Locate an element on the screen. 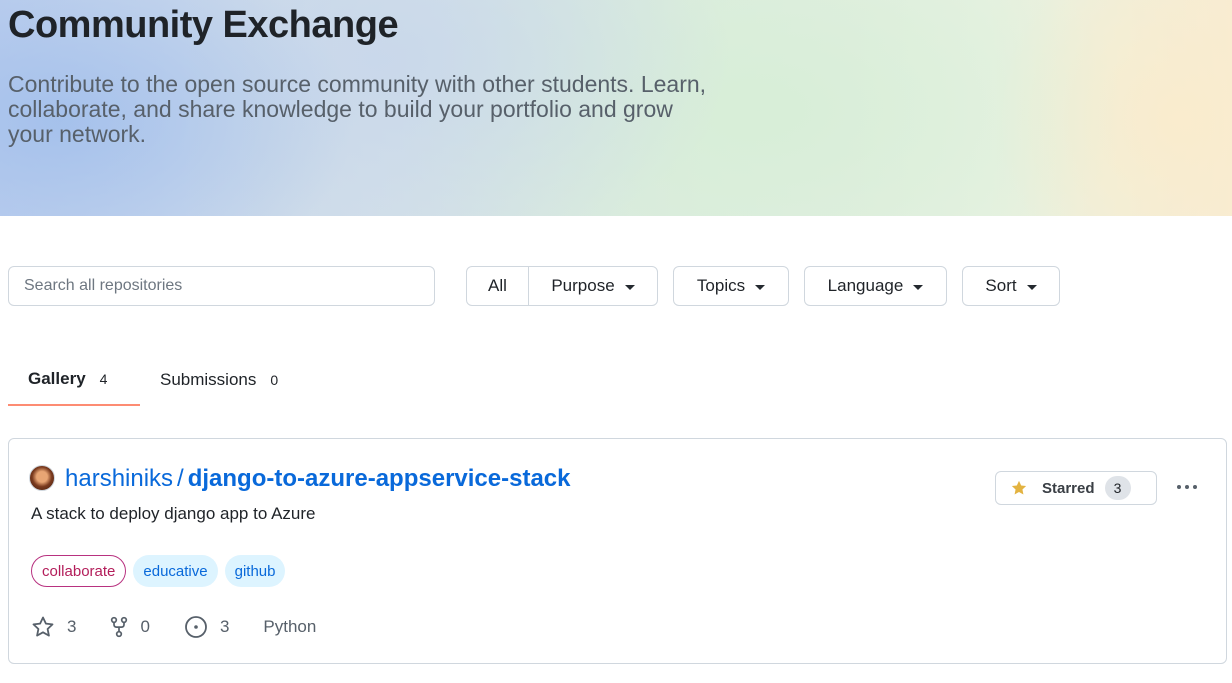 The width and height of the screenshot is (1232, 683). filter-sort-button: Sort is located at coordinates (1011, 286).